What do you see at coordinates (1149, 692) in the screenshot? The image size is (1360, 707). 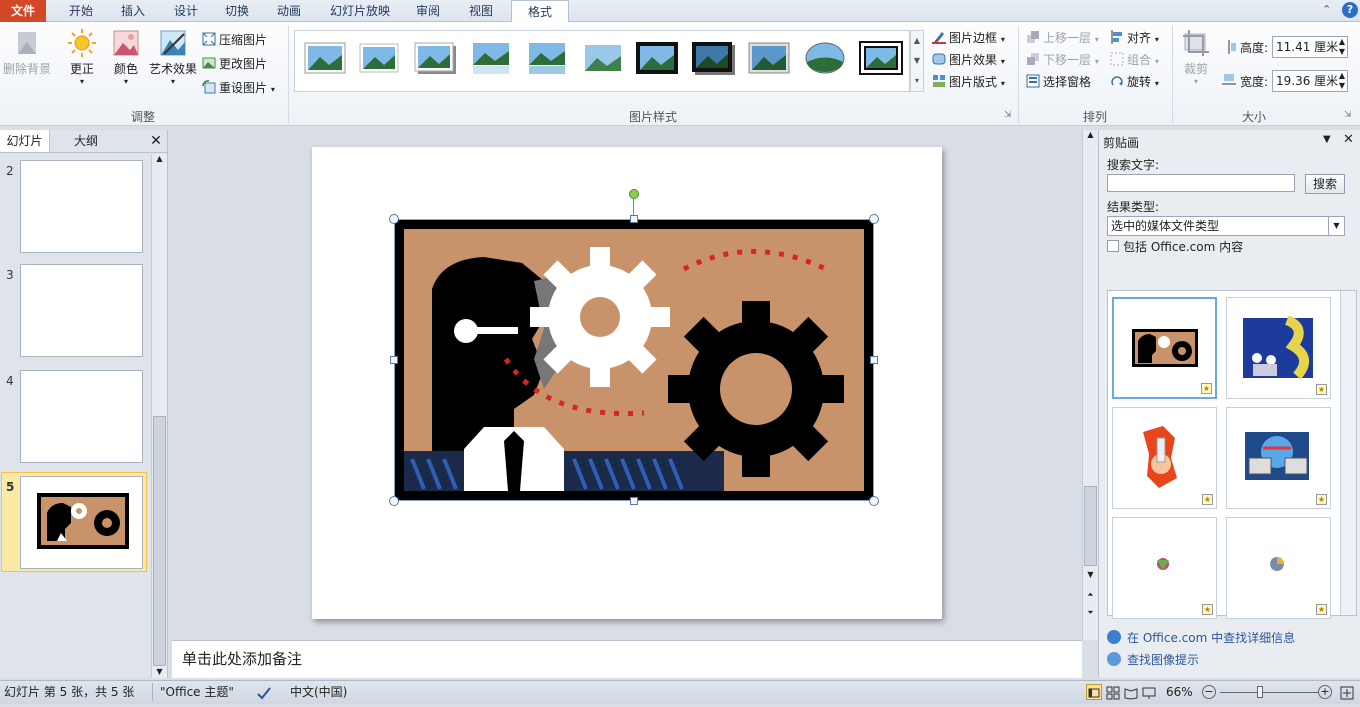 I see `slideshow-view-icon` at bounding box center [1149, 692].